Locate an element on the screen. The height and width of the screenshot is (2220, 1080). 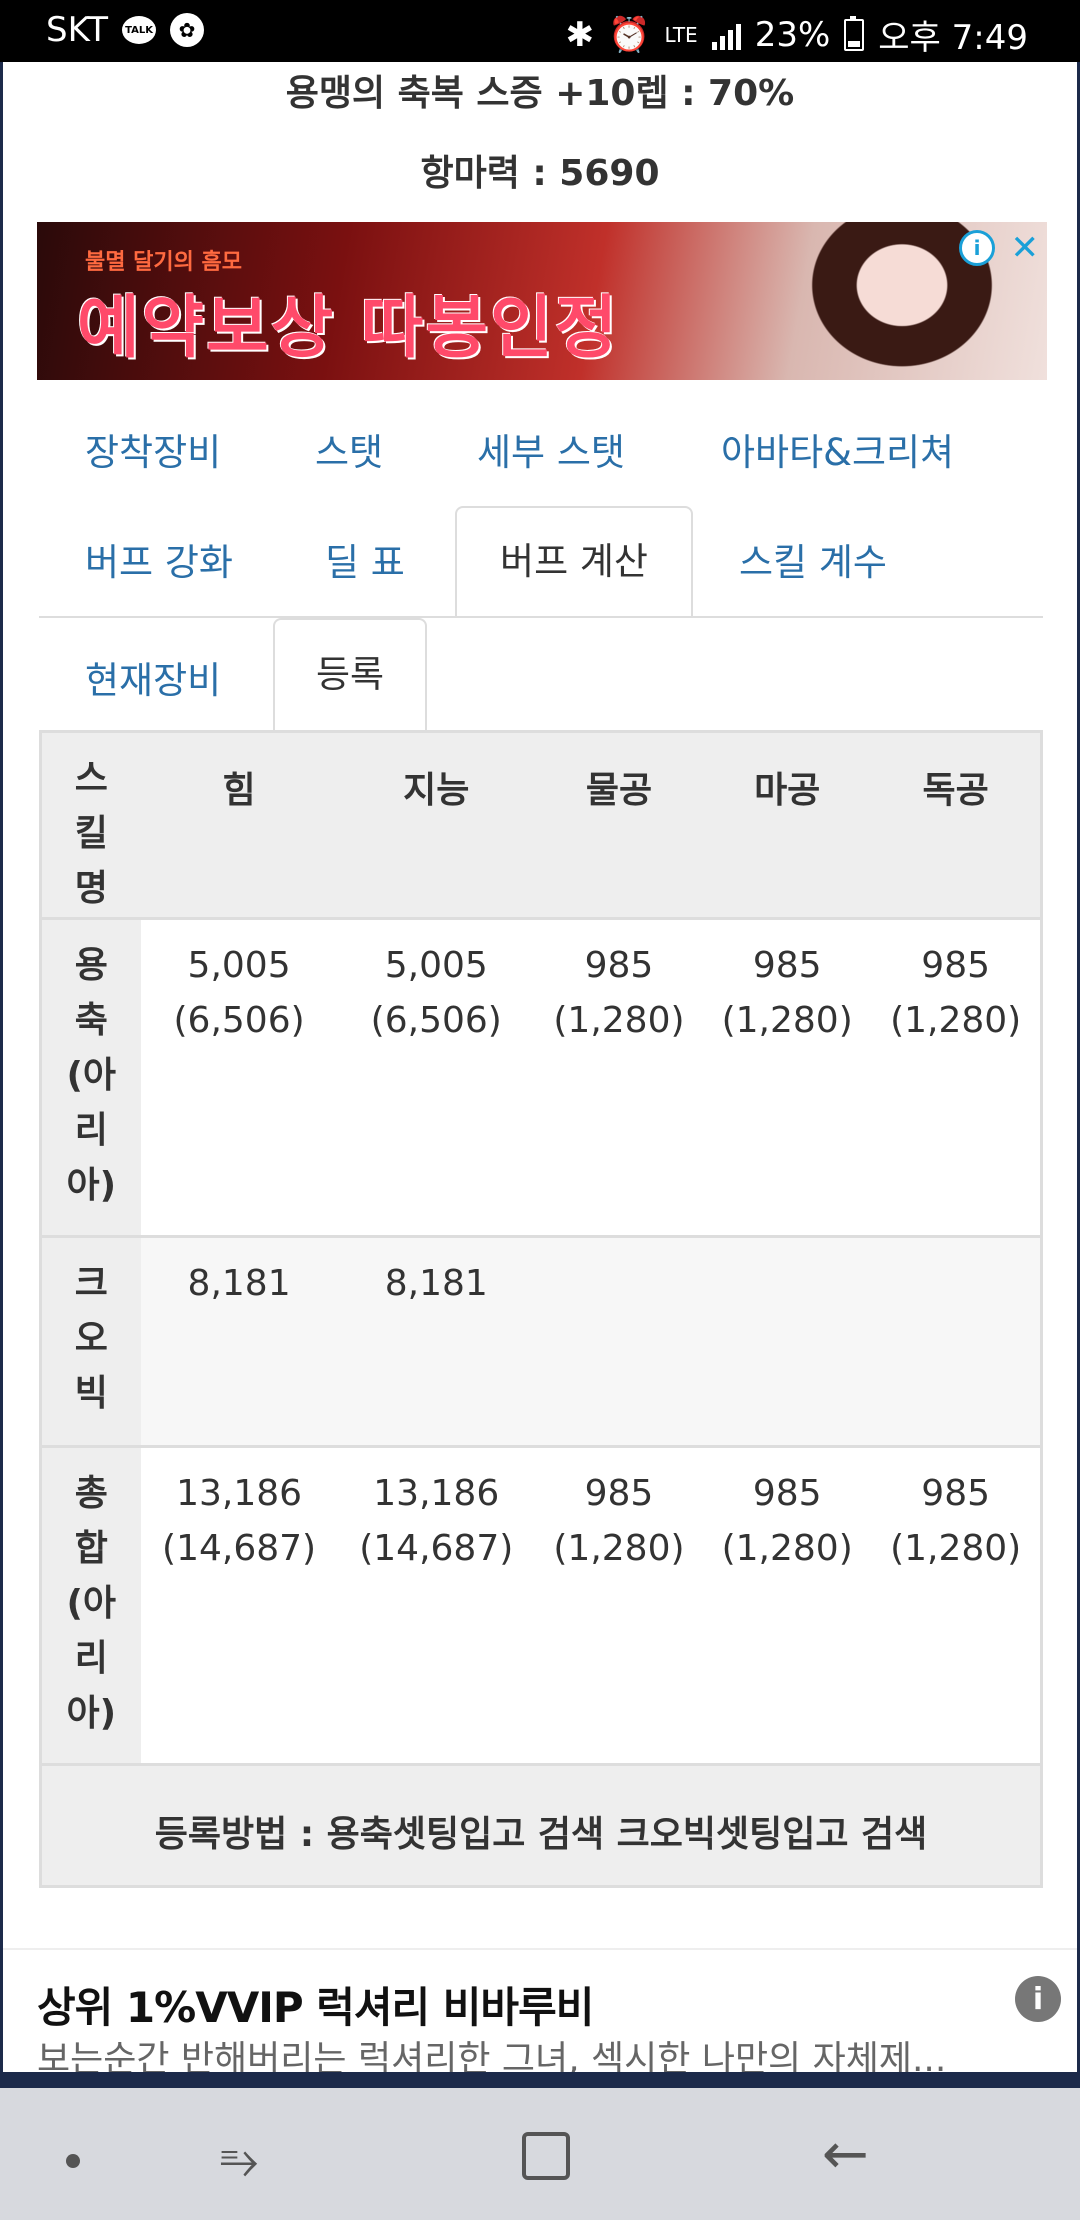
navigation-bar: ⥱ ← is located at coordinates (540, 2154).